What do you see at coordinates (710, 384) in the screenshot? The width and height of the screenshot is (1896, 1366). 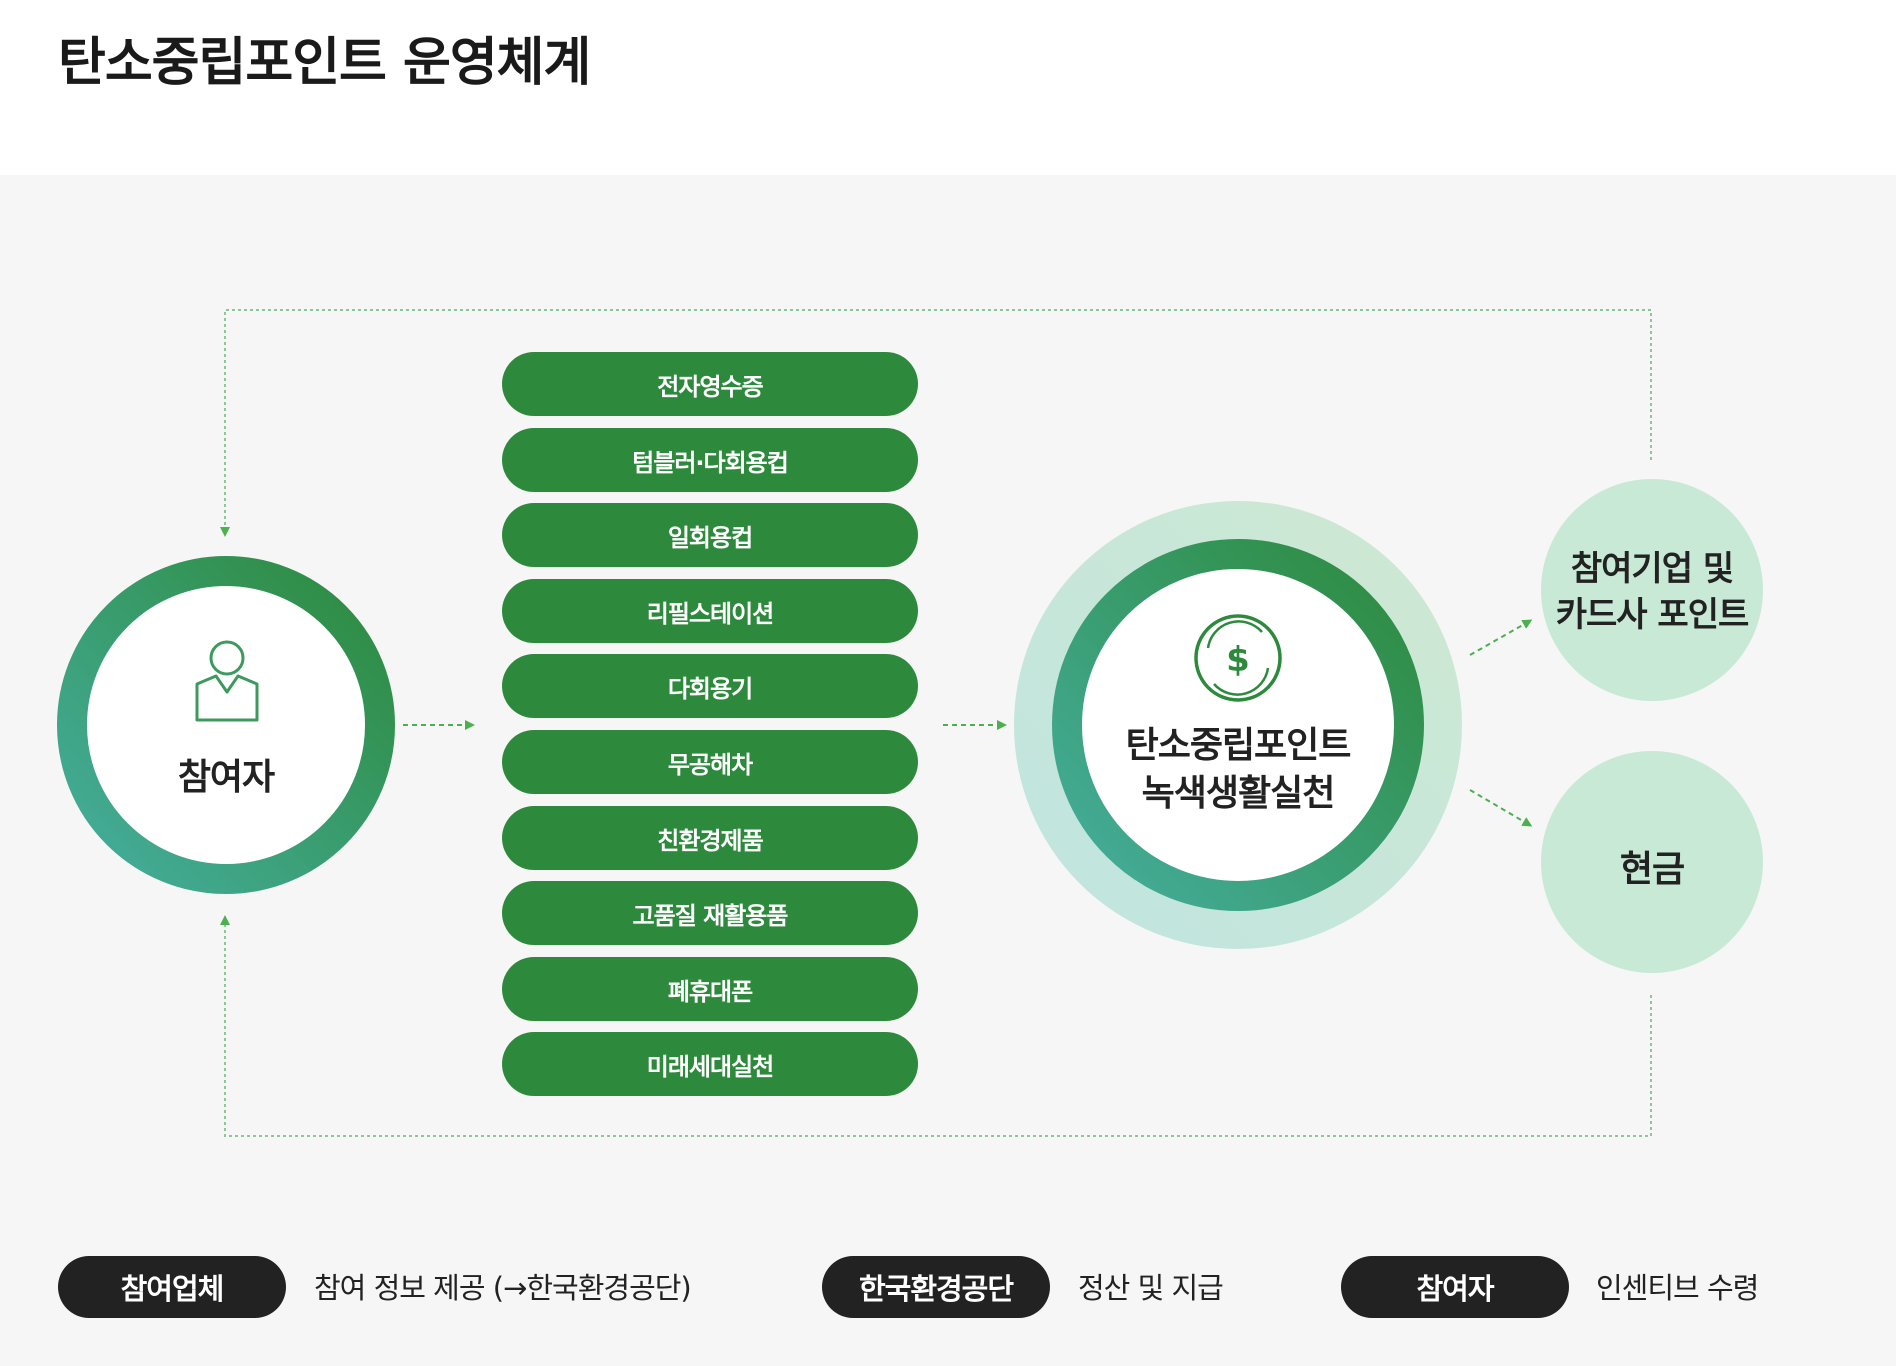 I see `activity-e-receipt: 전자영수증` at bounding box center [710, 384].